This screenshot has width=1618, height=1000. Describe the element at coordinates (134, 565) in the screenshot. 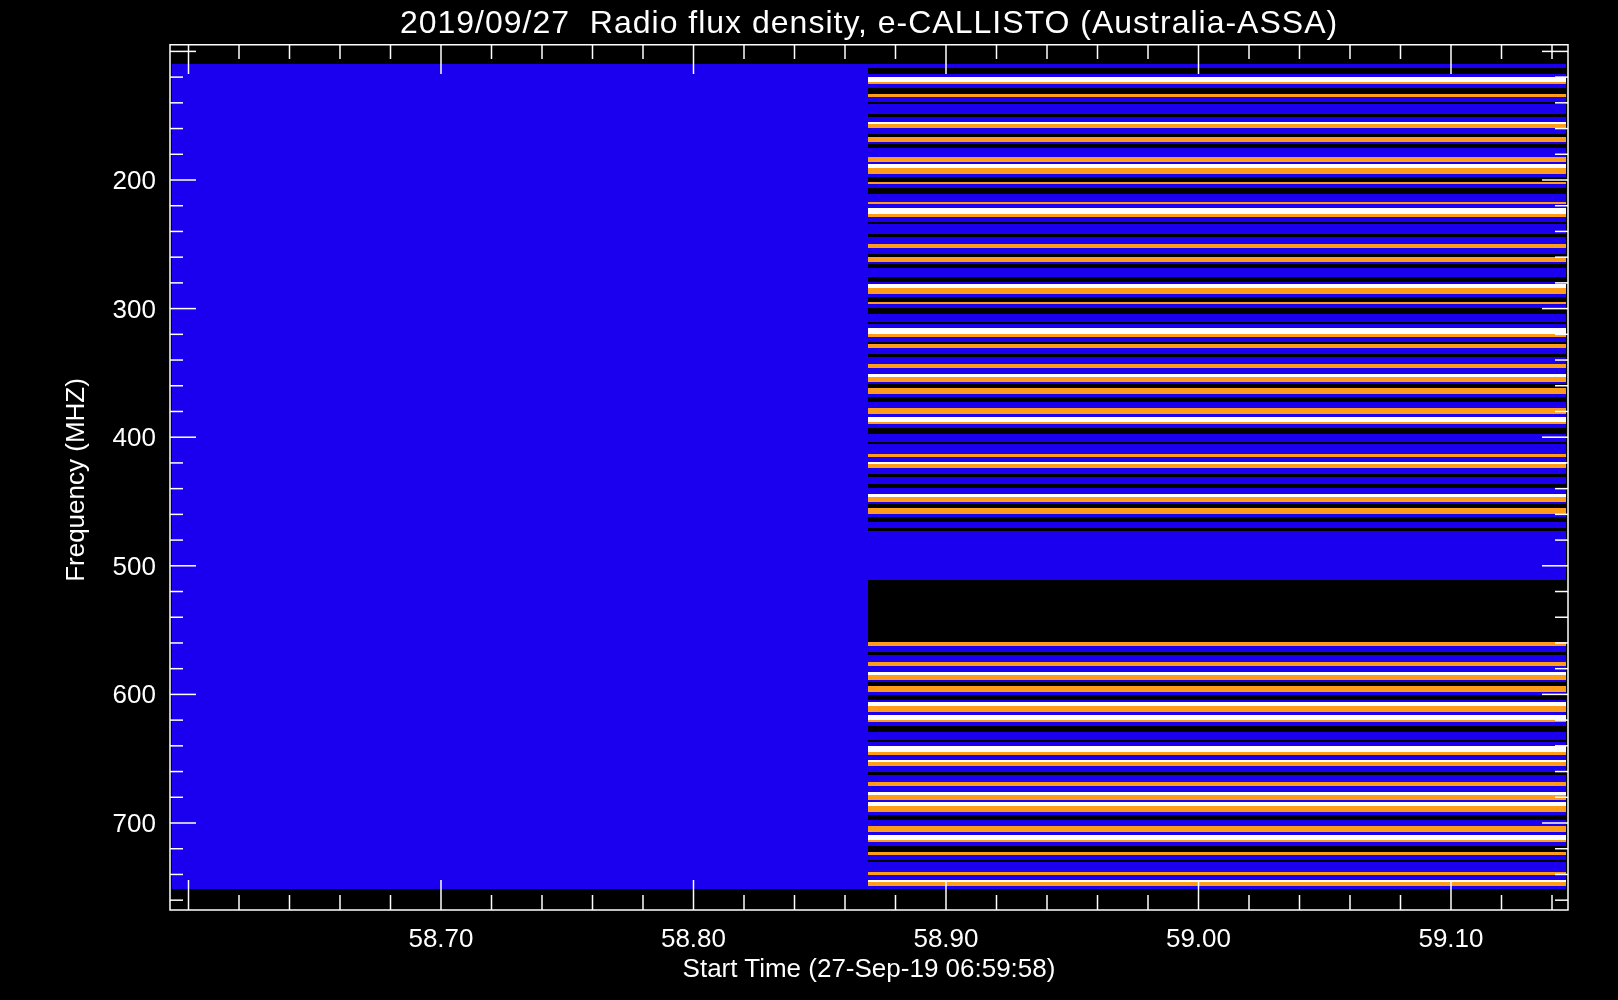

I see `tick-label: 500` at that location.